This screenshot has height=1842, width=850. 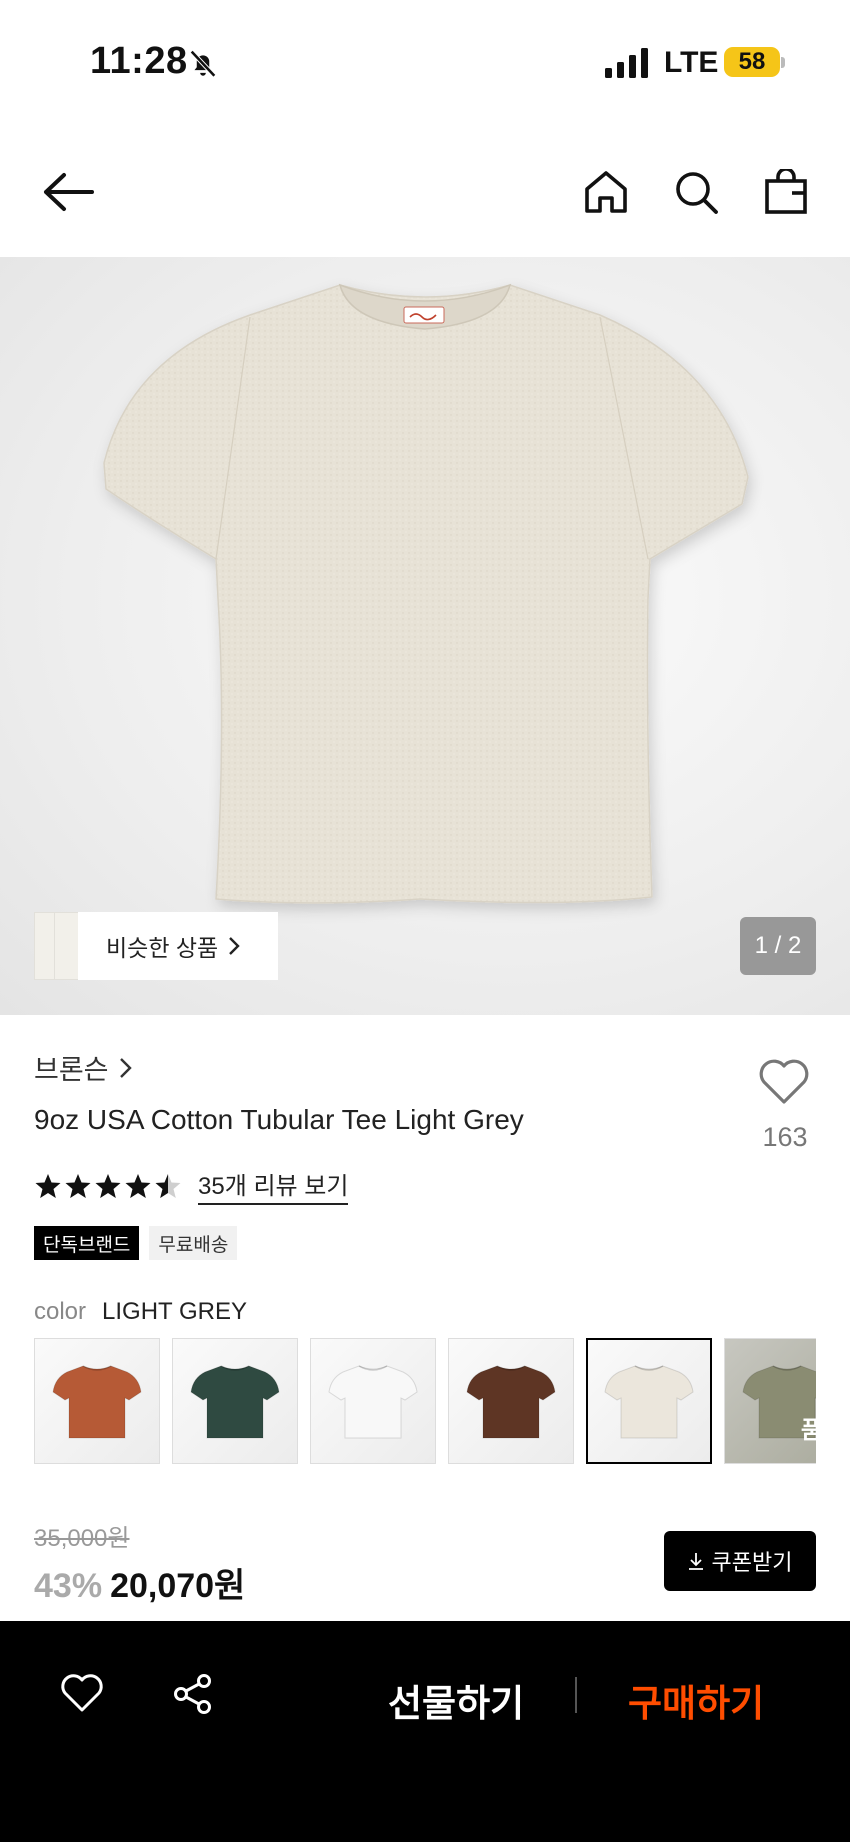 What do you see at coordinates (71, 1070) in the screenshot?
I see `brand-name: 브론슨` at bounding box center [71, 1070].